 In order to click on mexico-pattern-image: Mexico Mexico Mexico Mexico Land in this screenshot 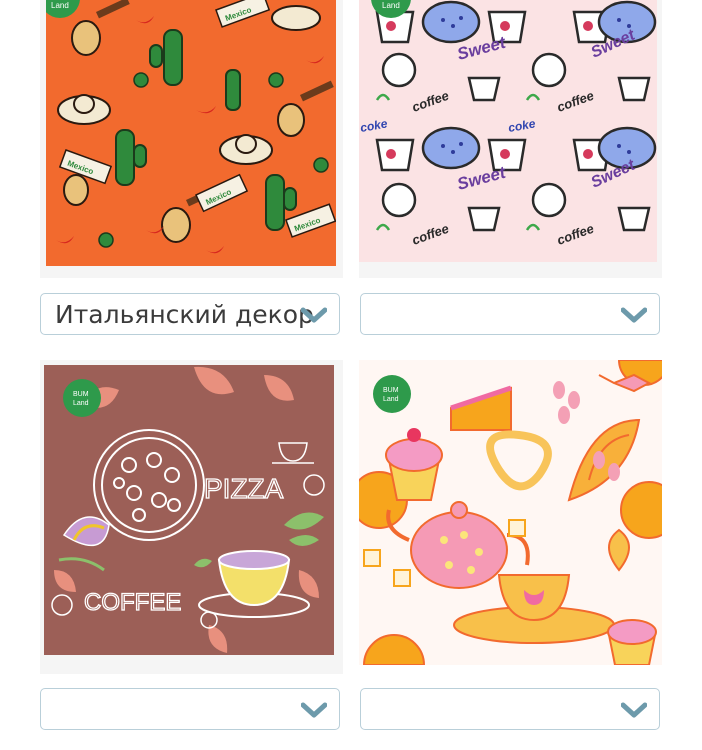, I will do `click(191, 133)`.